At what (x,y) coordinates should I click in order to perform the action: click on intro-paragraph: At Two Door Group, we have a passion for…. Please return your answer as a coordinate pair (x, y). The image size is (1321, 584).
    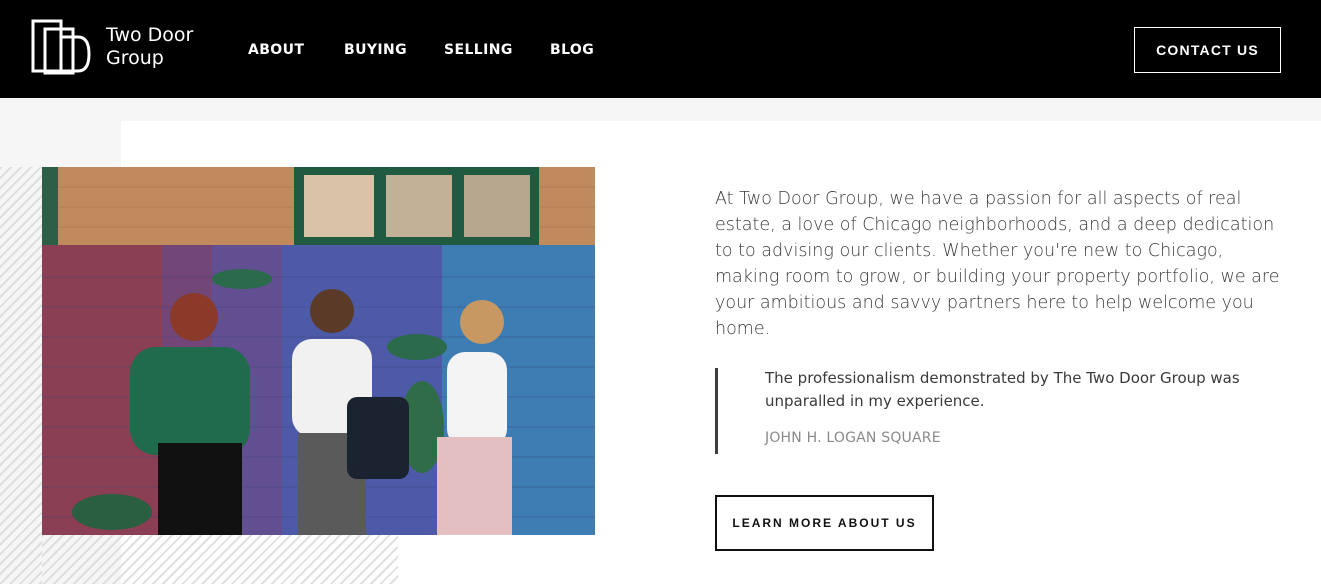
    Looking at the image, I should click on (997, 264).